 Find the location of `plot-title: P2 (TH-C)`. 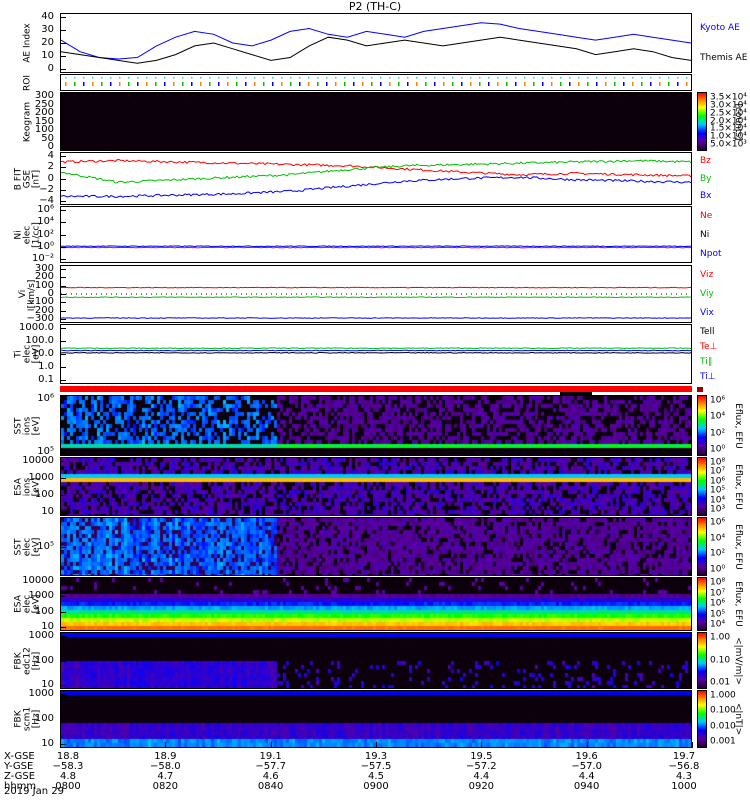

plot-title: P2 (TH-C) is located at coordinates (375, 6).